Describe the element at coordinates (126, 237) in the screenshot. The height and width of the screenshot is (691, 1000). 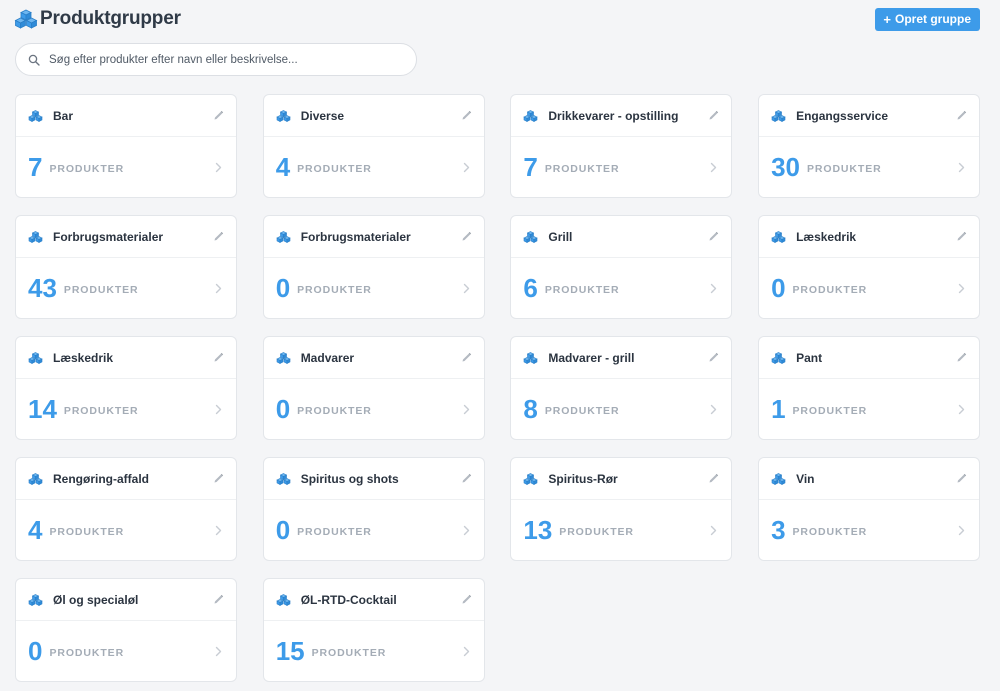
I see `group-card-header: Forbrugsmaterialer` at that location.